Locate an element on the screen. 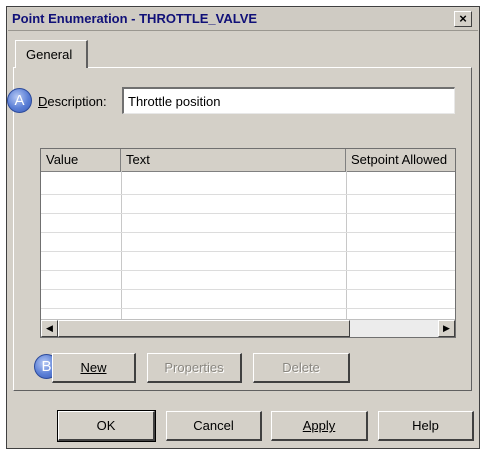 Image resolution: width=486 pixels, height=457 pixels. properties-button-label: Properties is located at coordinates (194, 367).